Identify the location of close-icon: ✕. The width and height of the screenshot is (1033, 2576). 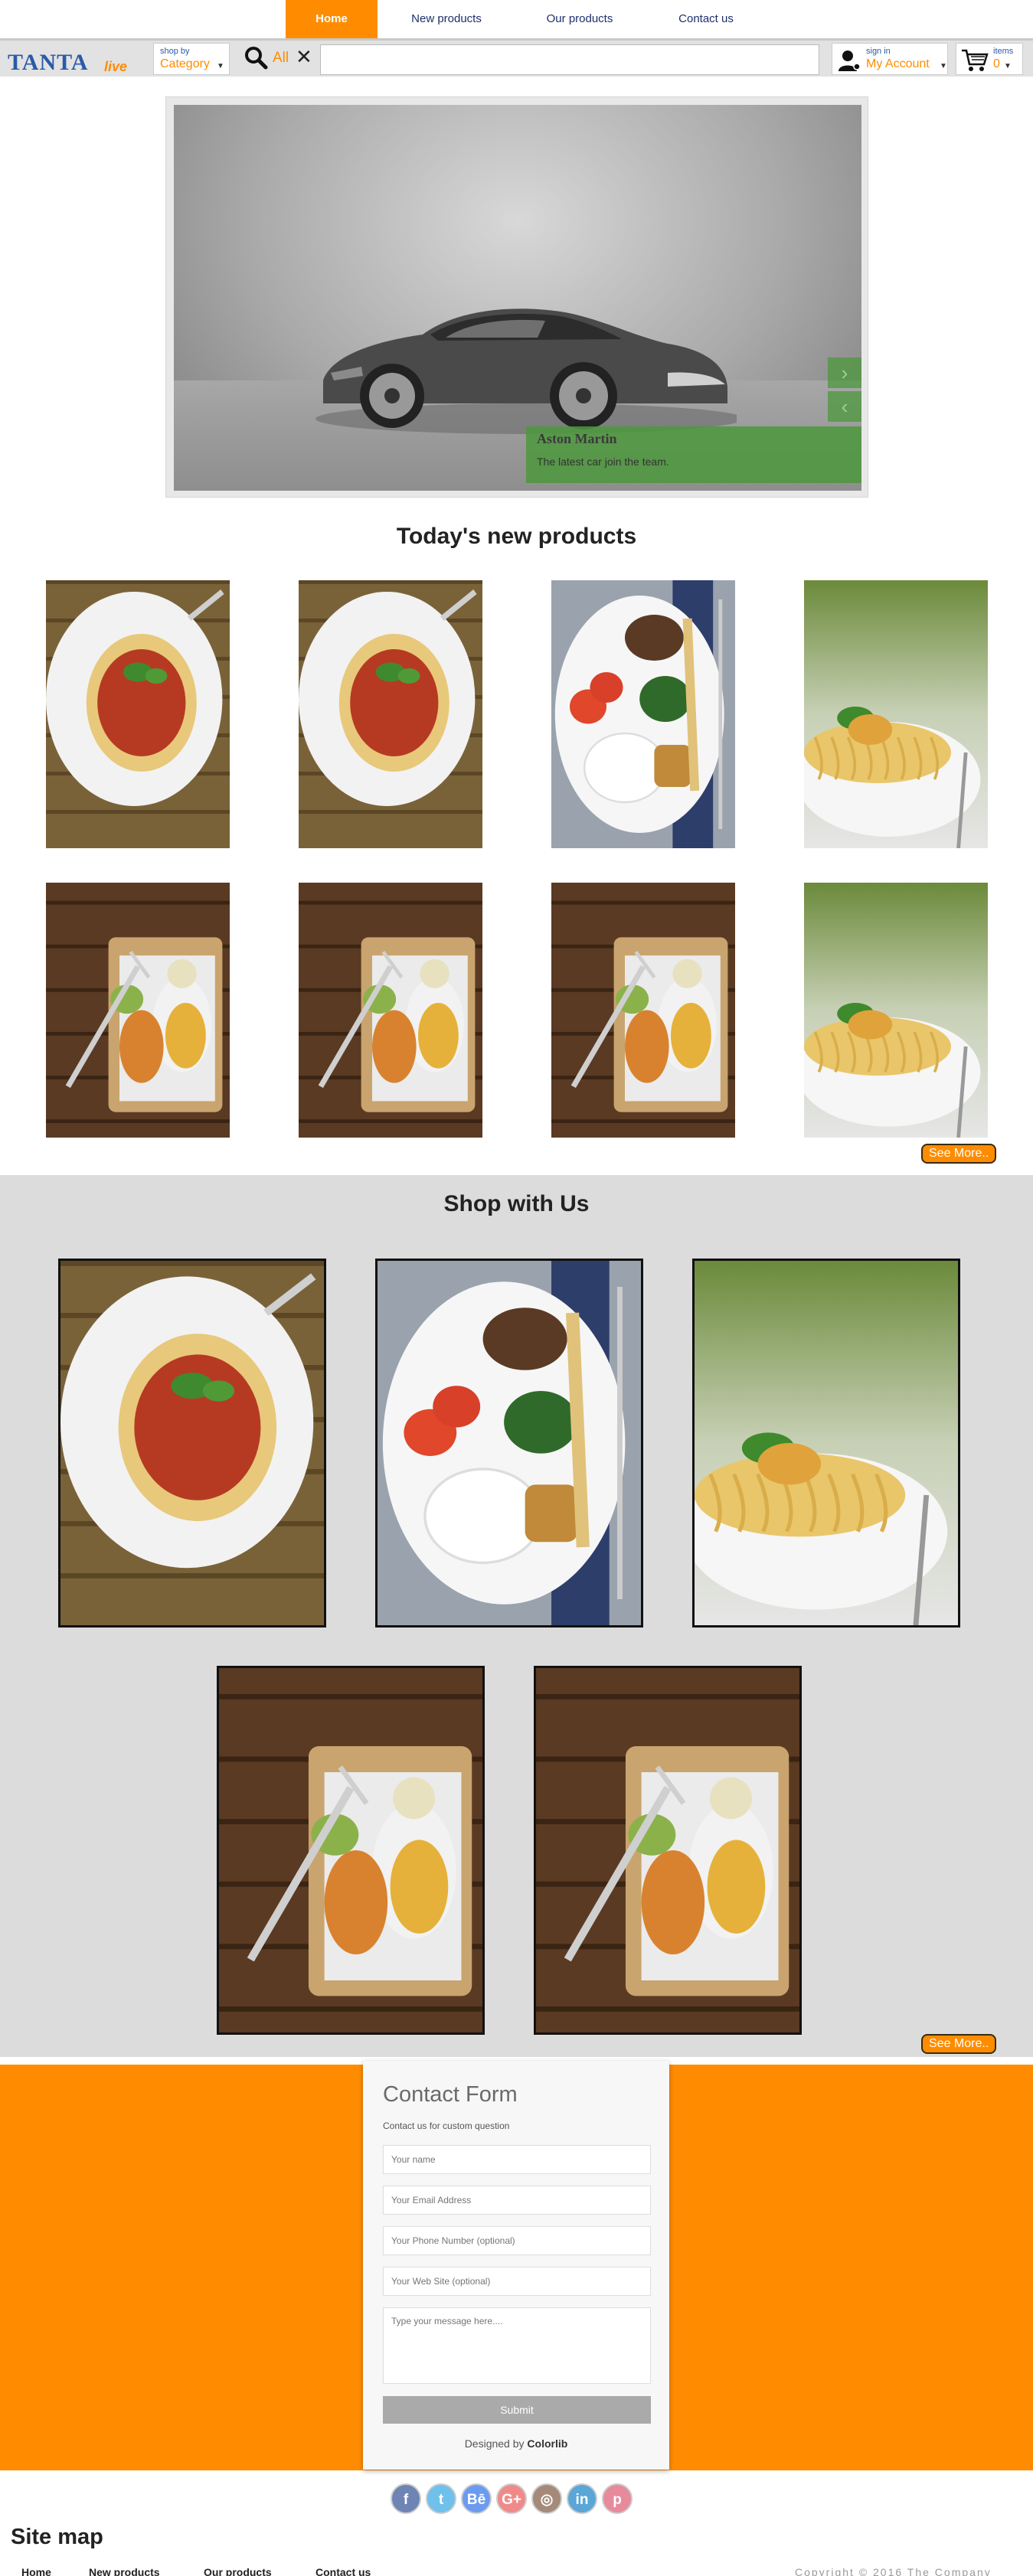
(304, 57).